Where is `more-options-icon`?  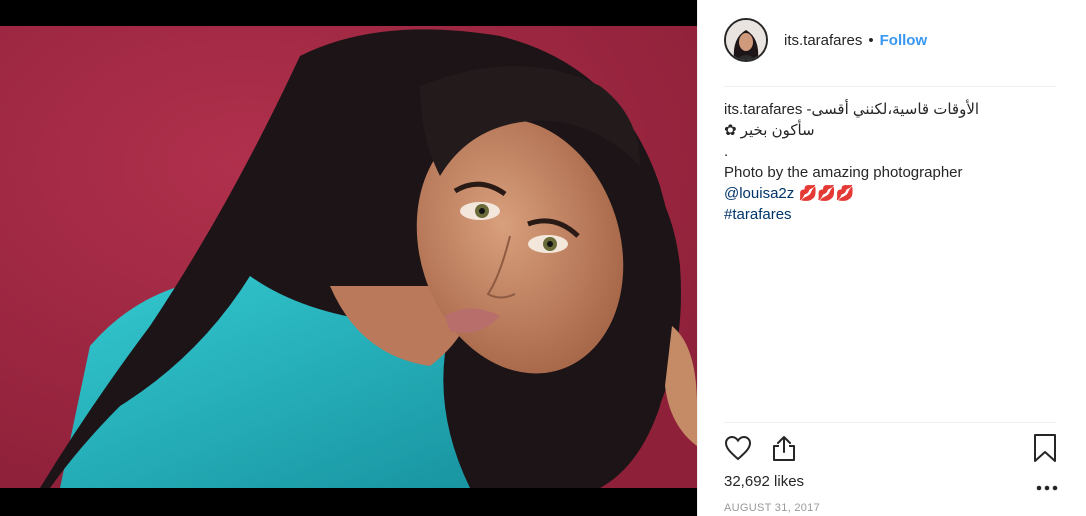
more-options-icon is located at coordinates (1047, 488).